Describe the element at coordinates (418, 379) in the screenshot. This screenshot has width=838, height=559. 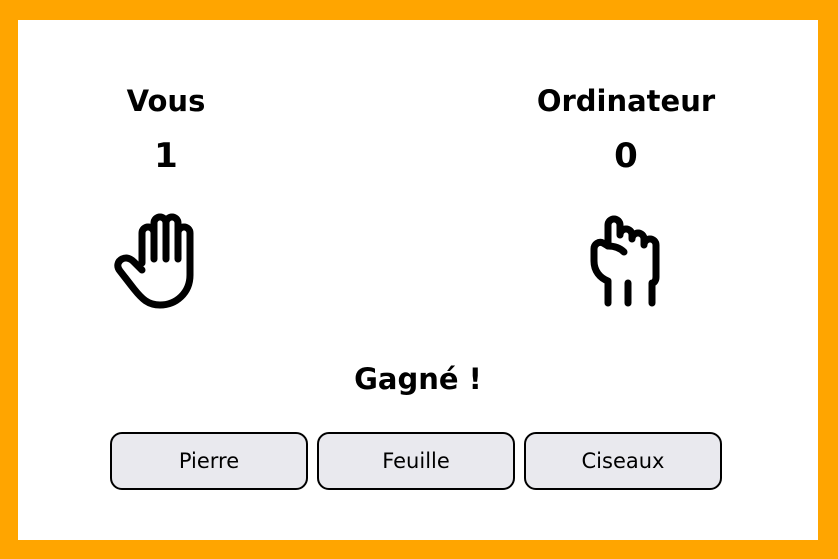
I see `result-text: Gagné !` at that location.